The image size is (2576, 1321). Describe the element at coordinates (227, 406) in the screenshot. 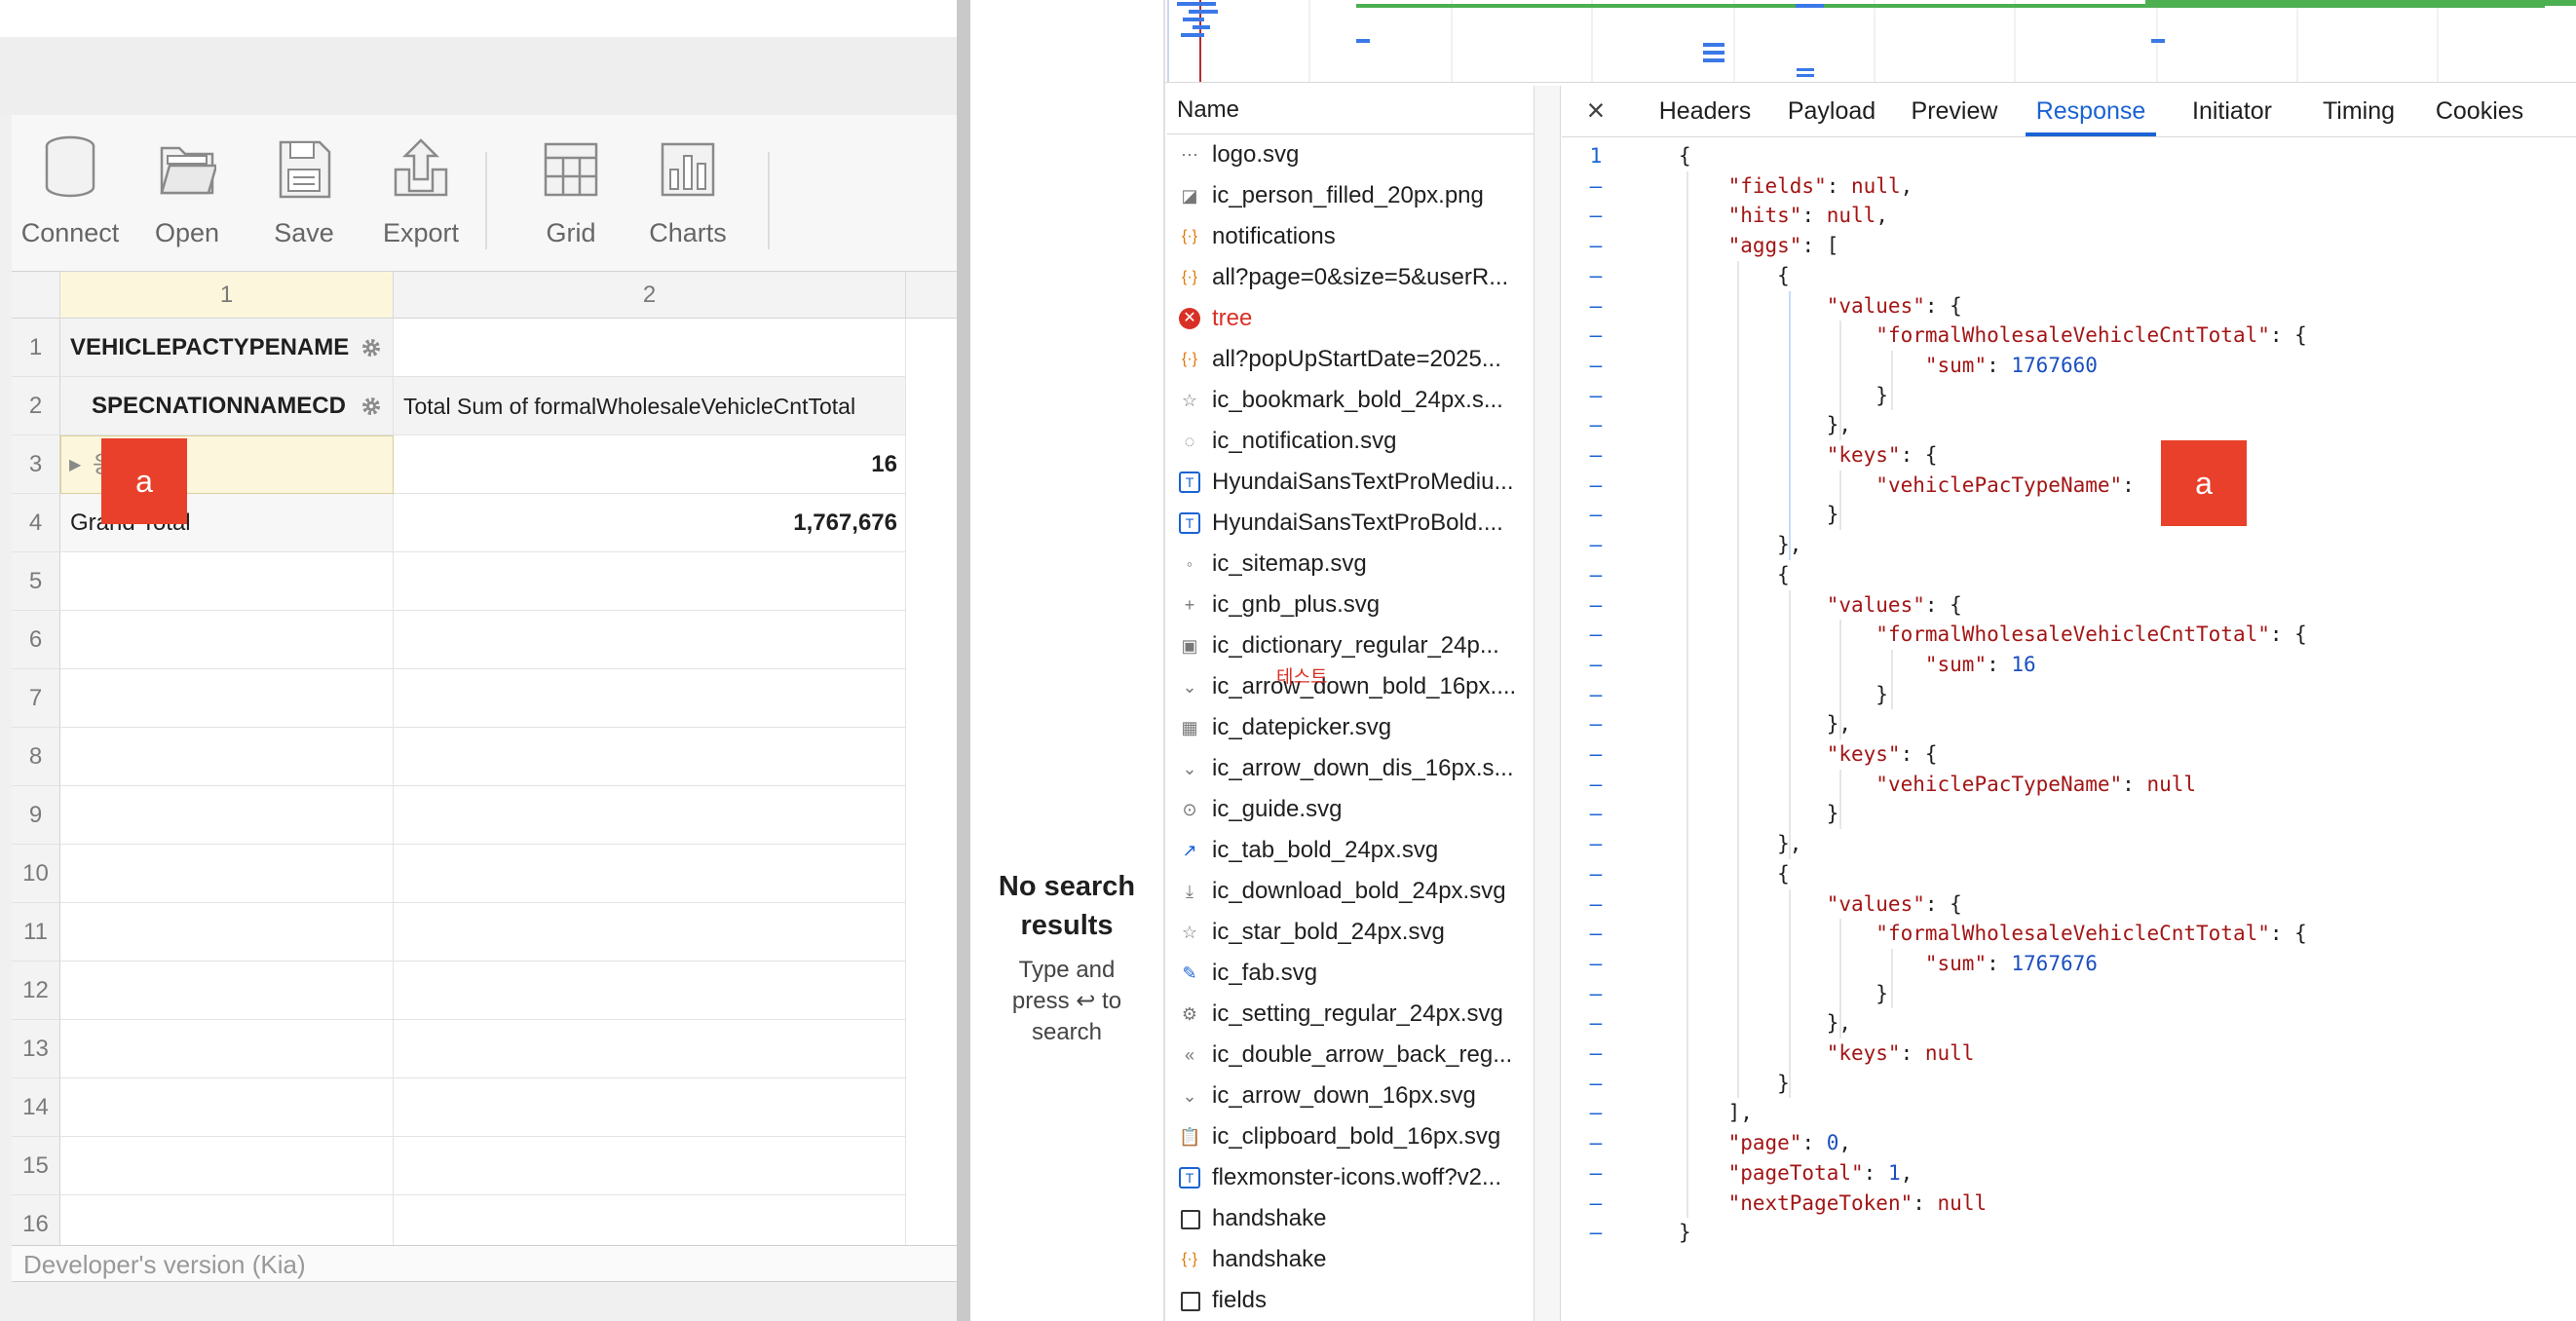

I see `row-field-header: SPECNATIONNAMECD` at that location.